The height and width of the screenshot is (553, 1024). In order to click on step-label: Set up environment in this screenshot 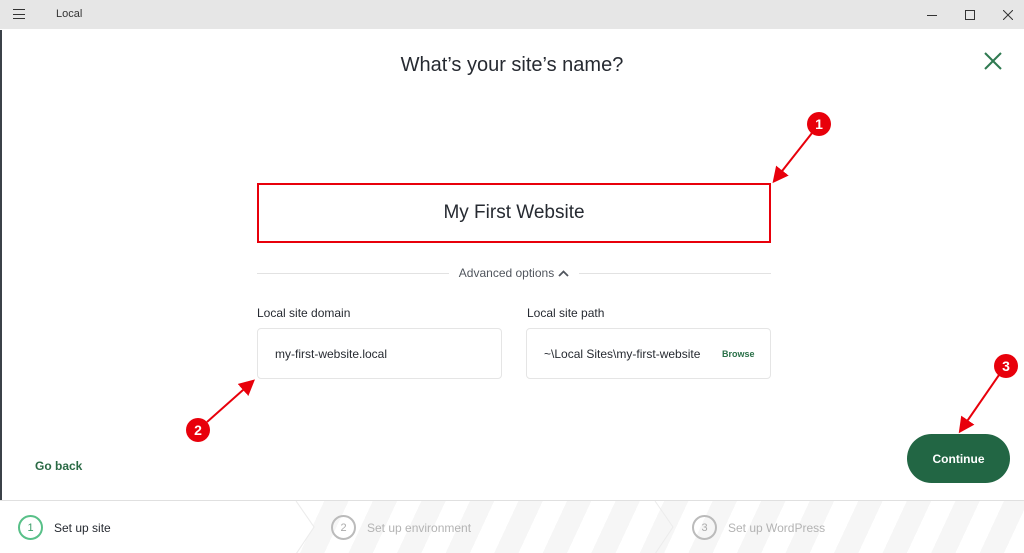, I will do `click(419, 527)`.